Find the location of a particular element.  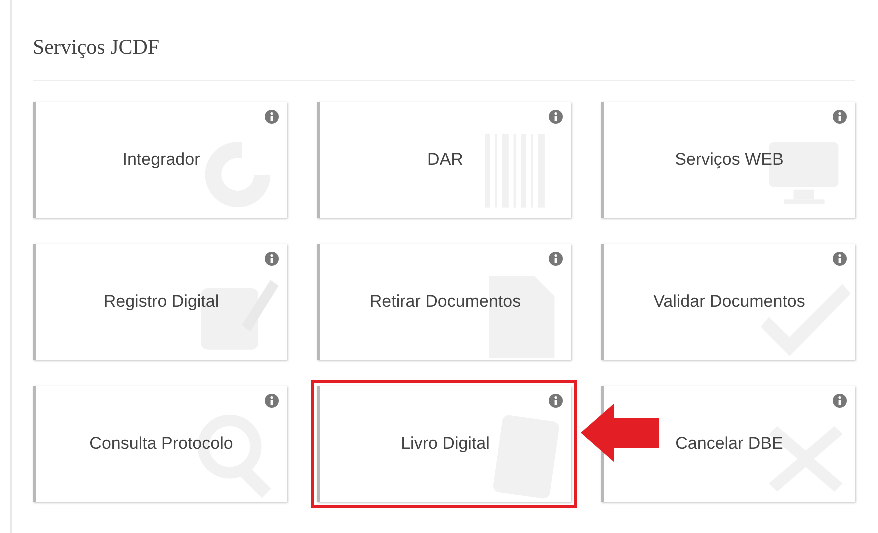

tile-label: DAR is located at coordinates (446, 160).